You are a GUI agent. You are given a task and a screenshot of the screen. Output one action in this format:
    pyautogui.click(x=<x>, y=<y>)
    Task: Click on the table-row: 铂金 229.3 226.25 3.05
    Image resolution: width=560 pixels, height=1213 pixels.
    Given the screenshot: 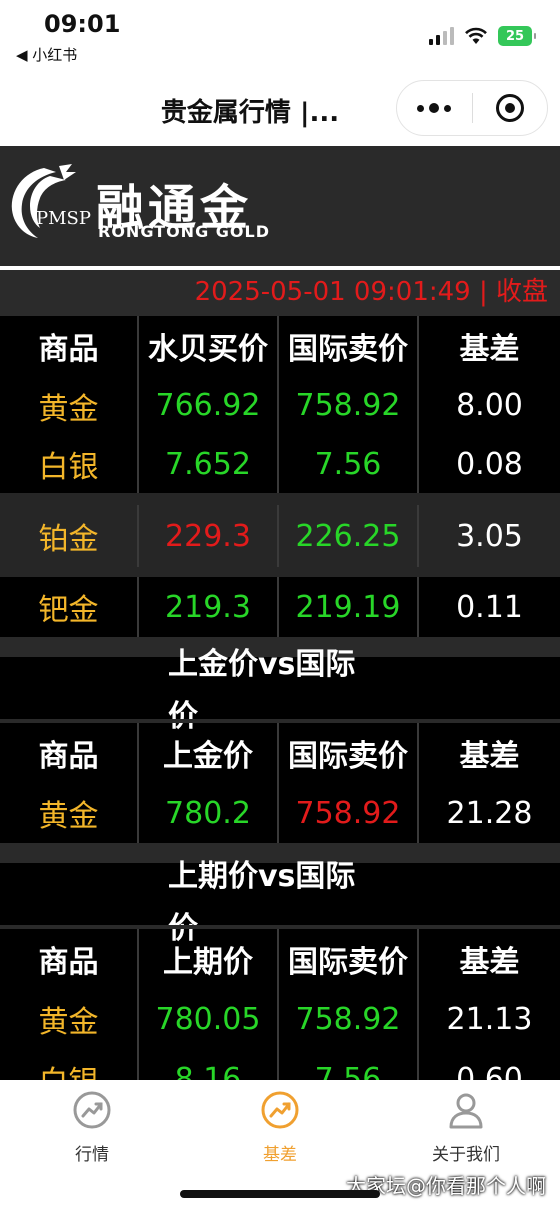 What is the action you would take?
    pyautogui.click(x=280, y=536)
    